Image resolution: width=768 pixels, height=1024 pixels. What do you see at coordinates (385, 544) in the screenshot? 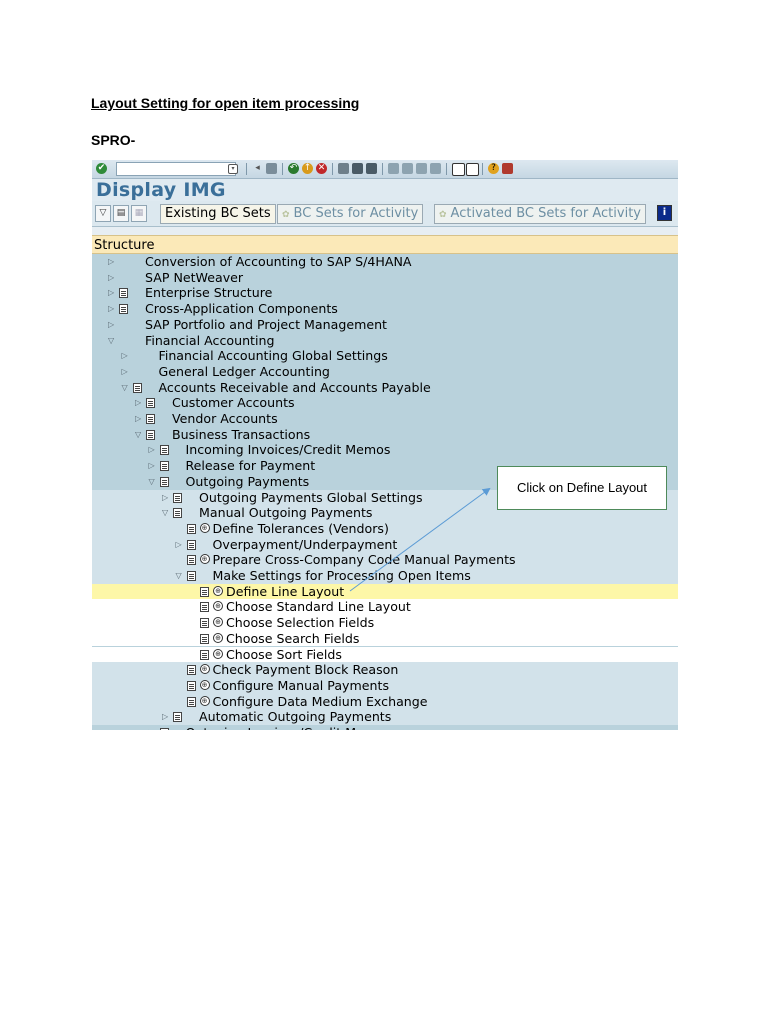
I see `tree-node: ▷ Overpayment/Underpayment` at bounding box center [385, 544].